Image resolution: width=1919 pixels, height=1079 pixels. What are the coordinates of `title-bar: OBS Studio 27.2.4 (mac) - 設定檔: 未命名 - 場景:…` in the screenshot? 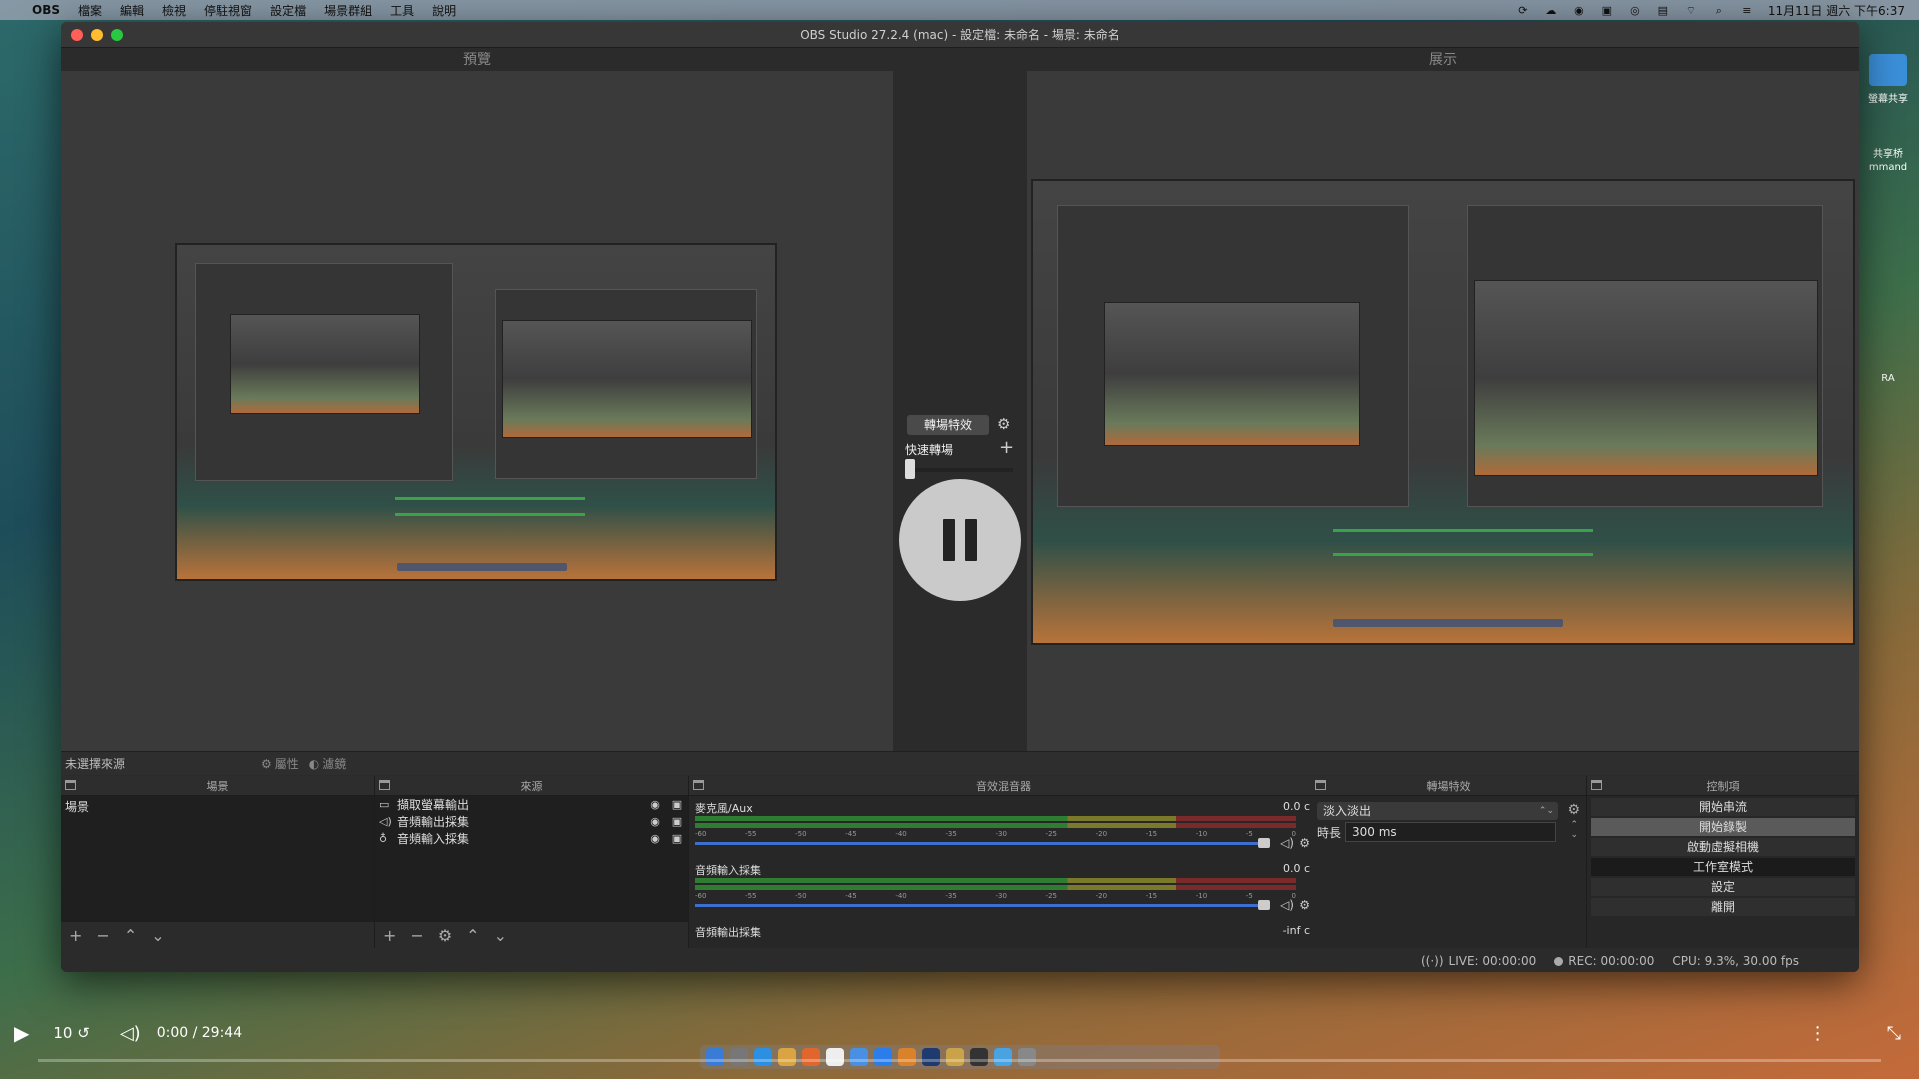 It's located at (960, 35).